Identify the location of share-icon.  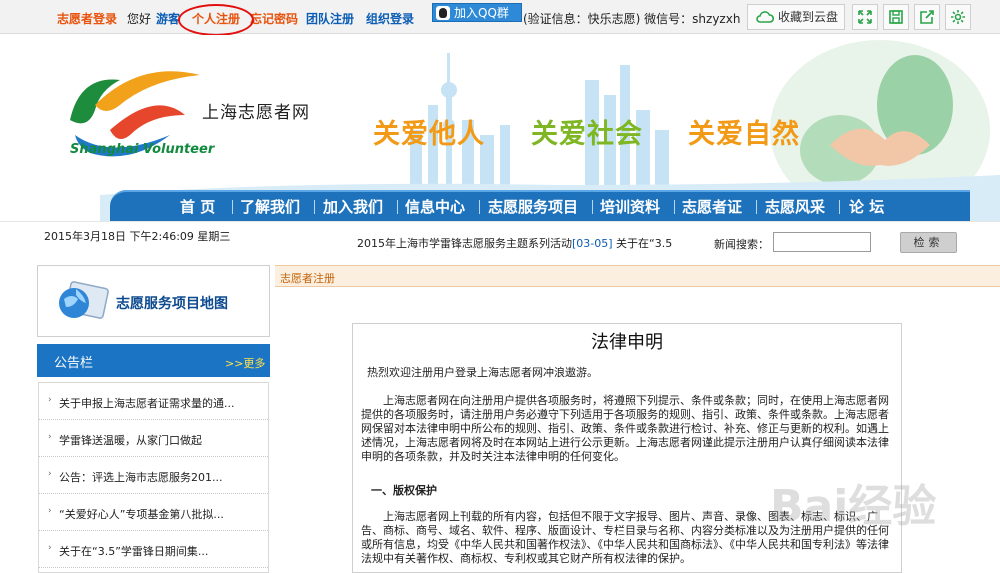
(927, 17).